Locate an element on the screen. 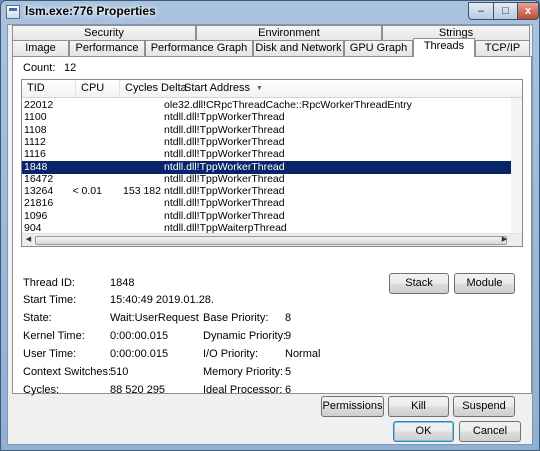 The image size is (540, 451). dynamic-priority-label: Dynamic Priority: is located at coordinates (245, 336).